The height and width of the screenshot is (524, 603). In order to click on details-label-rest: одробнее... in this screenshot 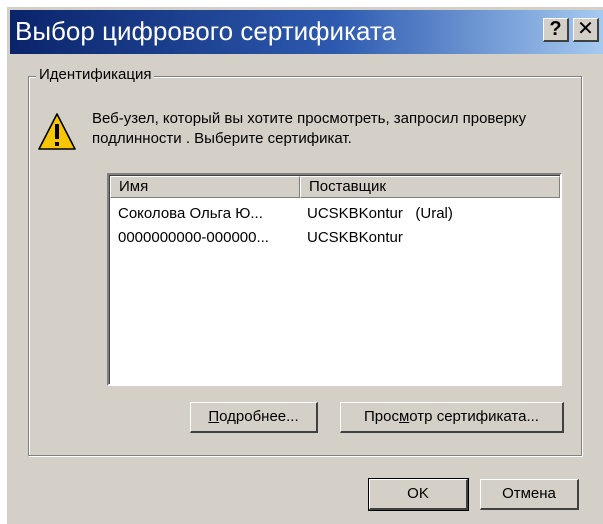, I will do `click(259, 416)`.